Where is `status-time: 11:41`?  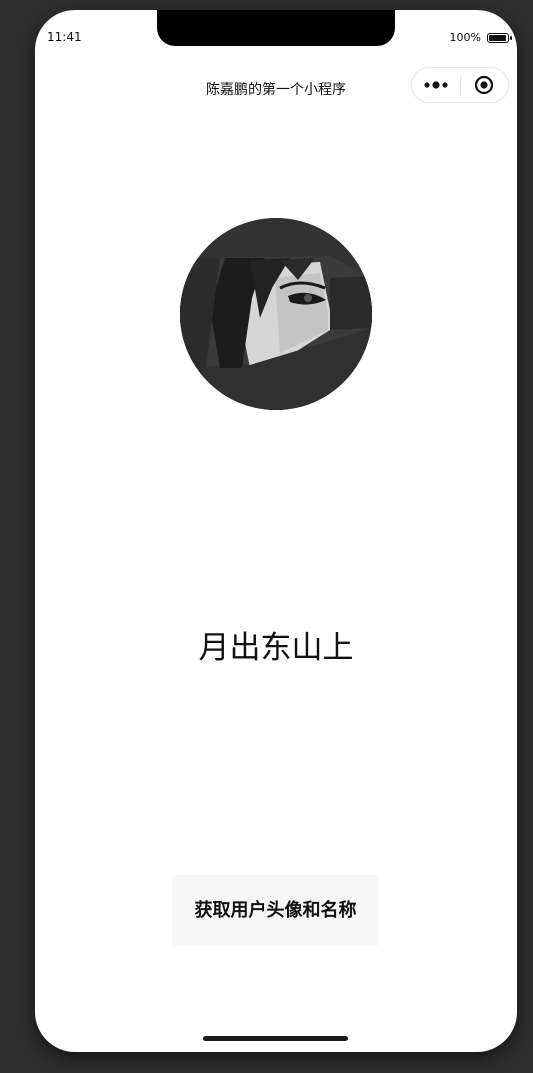 status-time: 11:41 is located at coordinates (64, 37).